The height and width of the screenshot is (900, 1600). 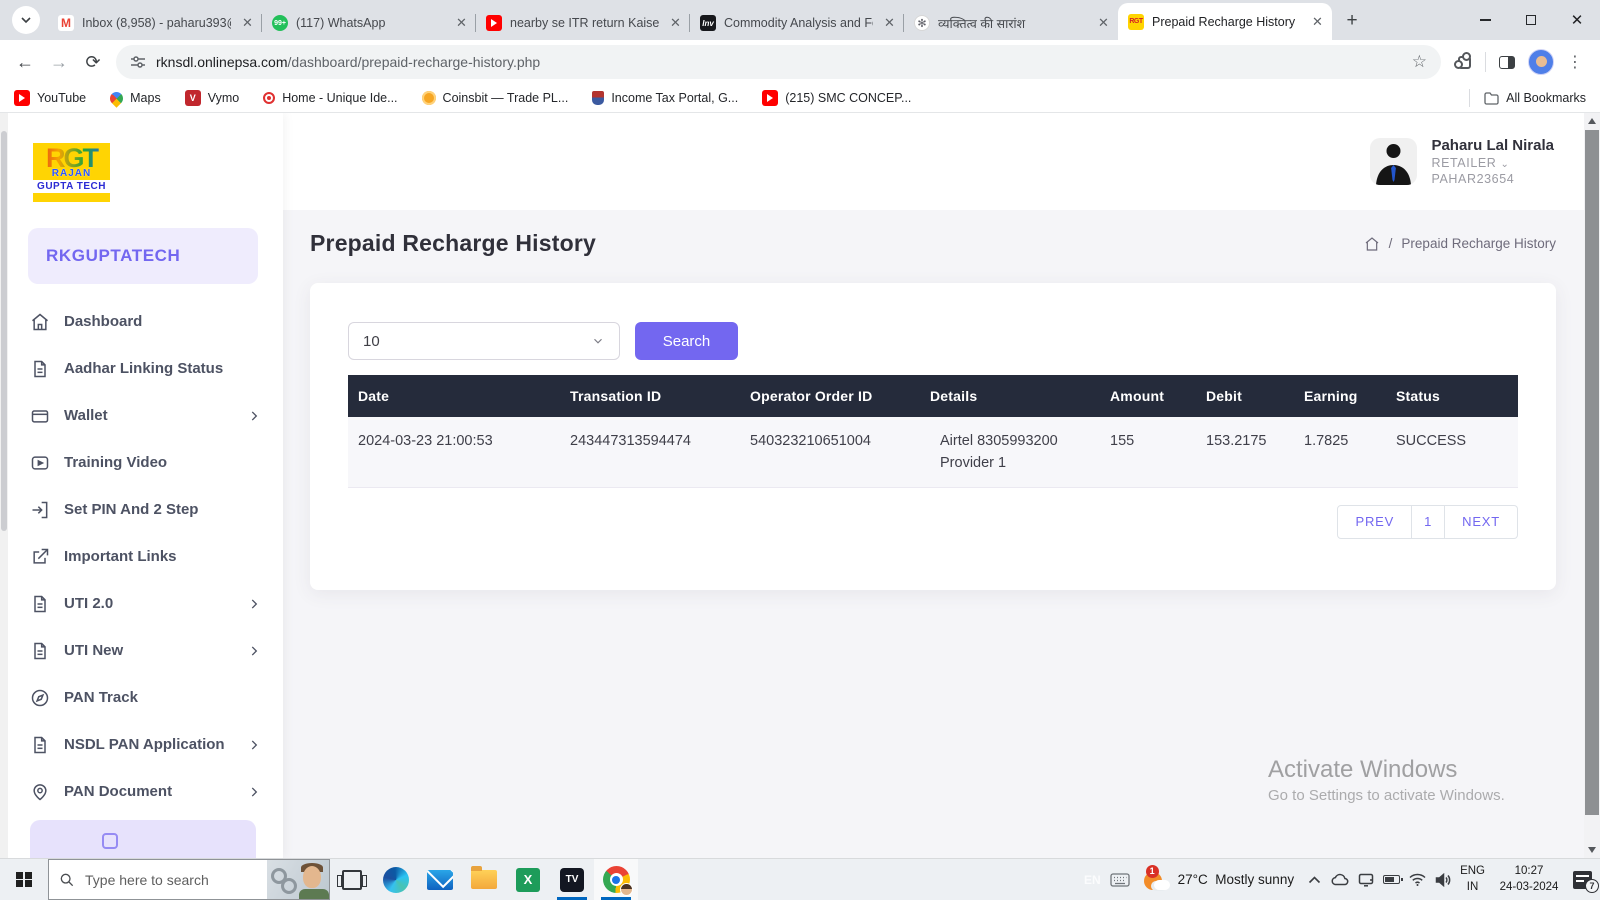 What do you see at coordinates (141, 650) in the screenshot?
I see `sidebar-item-uti-new: UTI New` at bounding box center [141, 650].